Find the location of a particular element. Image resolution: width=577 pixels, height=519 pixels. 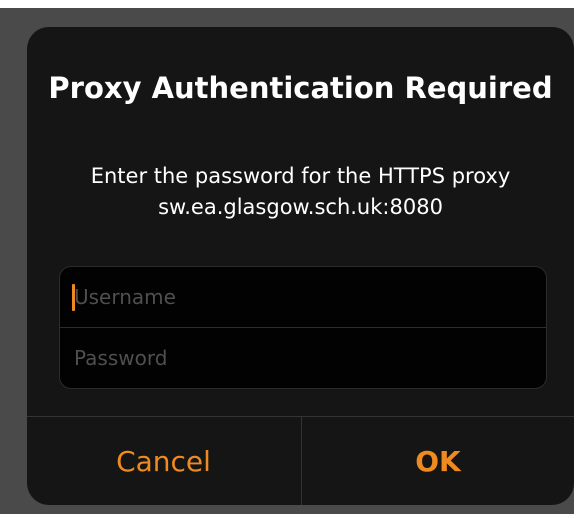

cancel-button: Cancel is located at coordinates (163, 461).